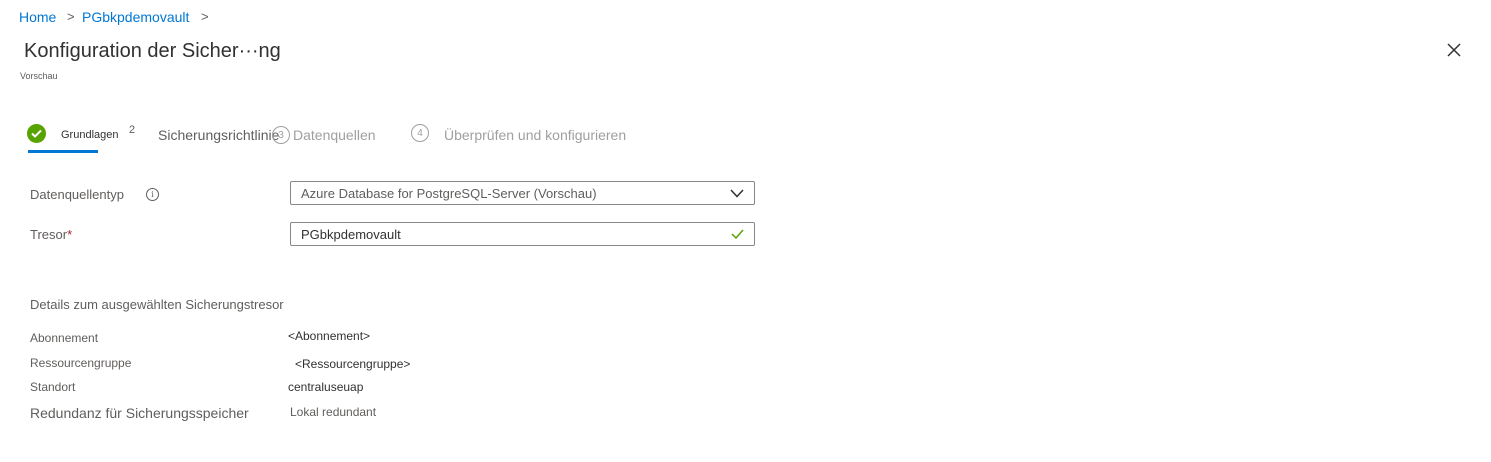 This screenshot has height=462, width=1491. What do you see at coordinates (90, 135) in the screenshot?
I see `tab-grundlagen-label: Grundlagen` at bounding box center [90, 135].